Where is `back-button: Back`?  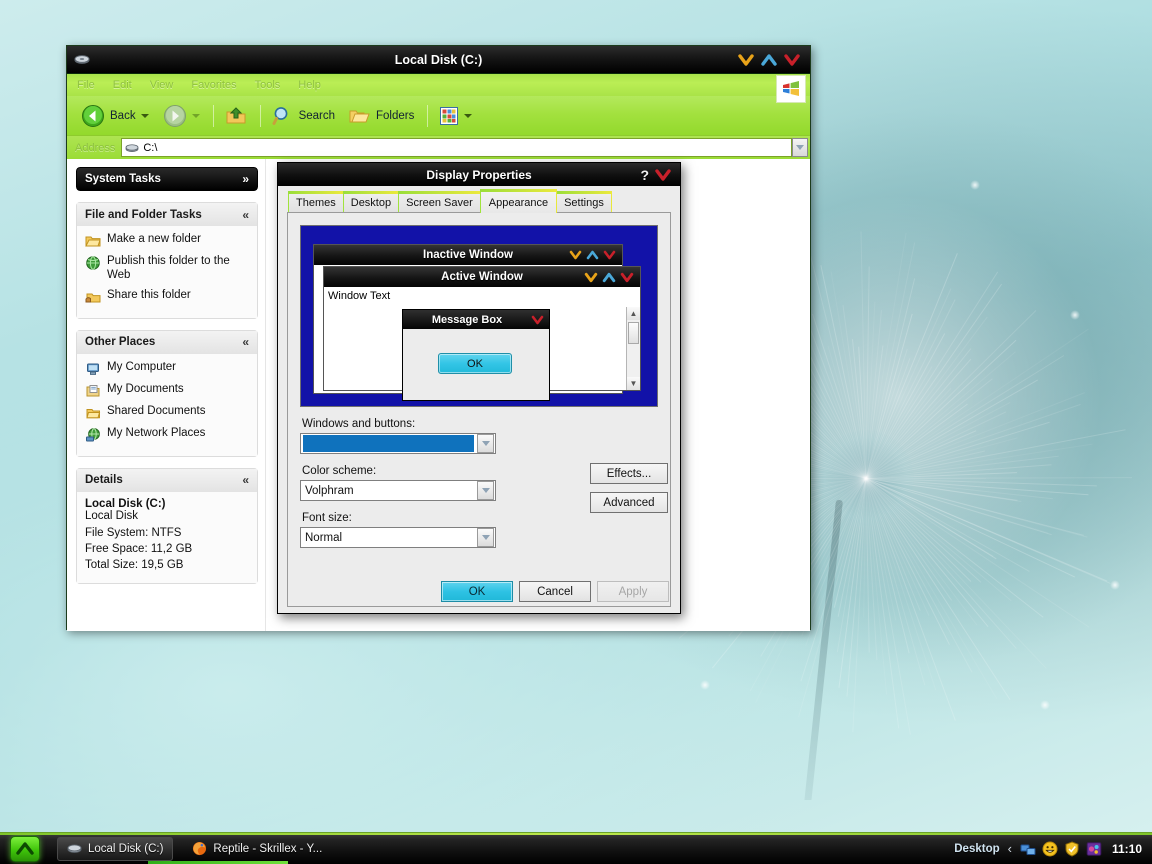 back-button: Back is located at coordinates (115, 116).